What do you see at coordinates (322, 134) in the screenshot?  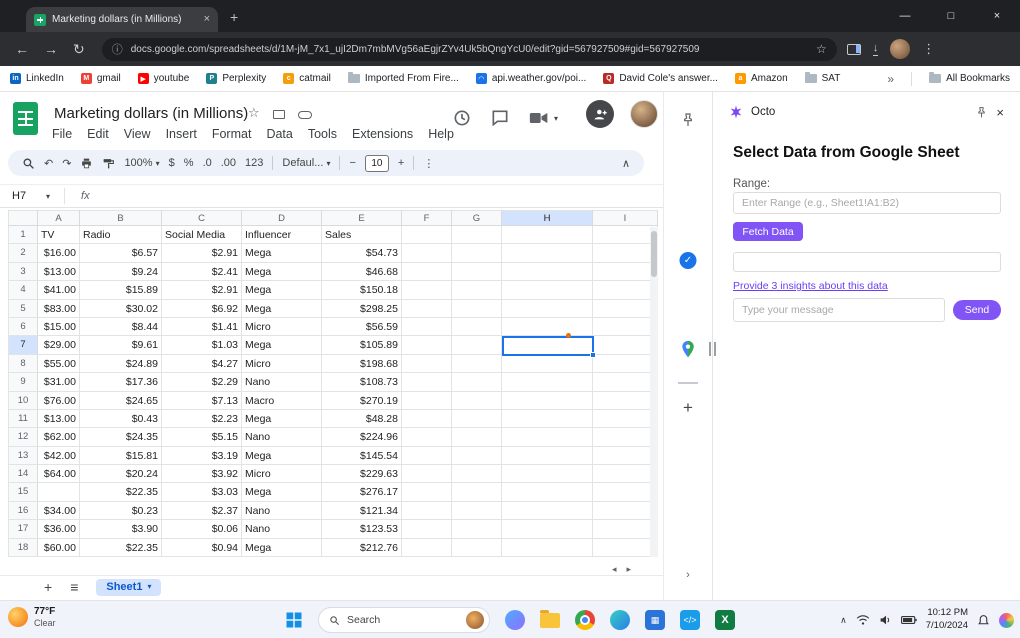 I see `menu-tools: Tools` at bounding box center [322, 134].